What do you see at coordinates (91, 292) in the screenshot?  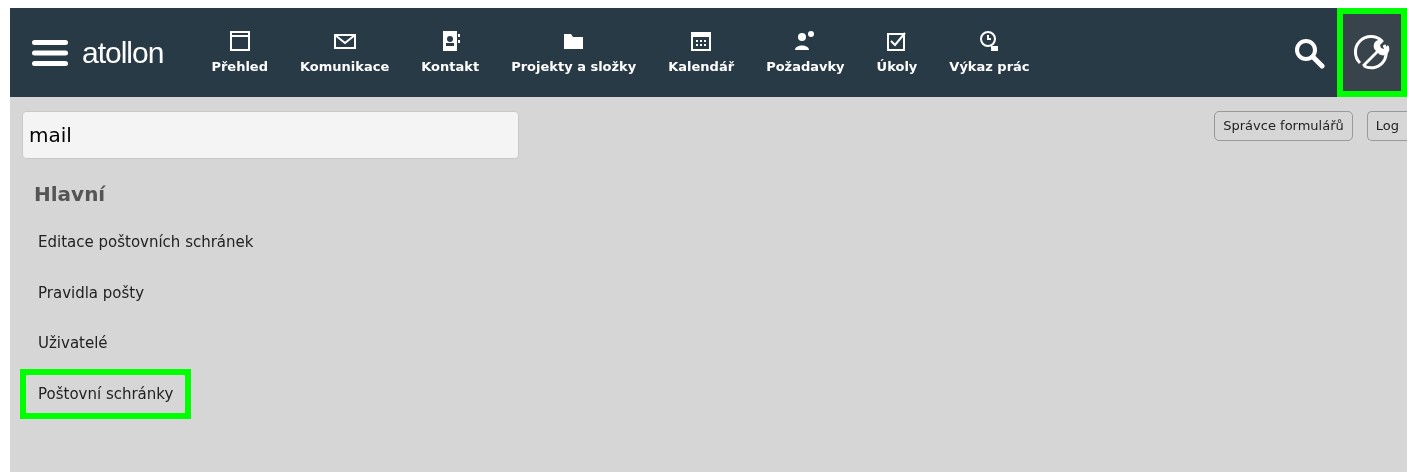 I see `menu-item: Pravidla pošty` at bounding box center [91, 292].